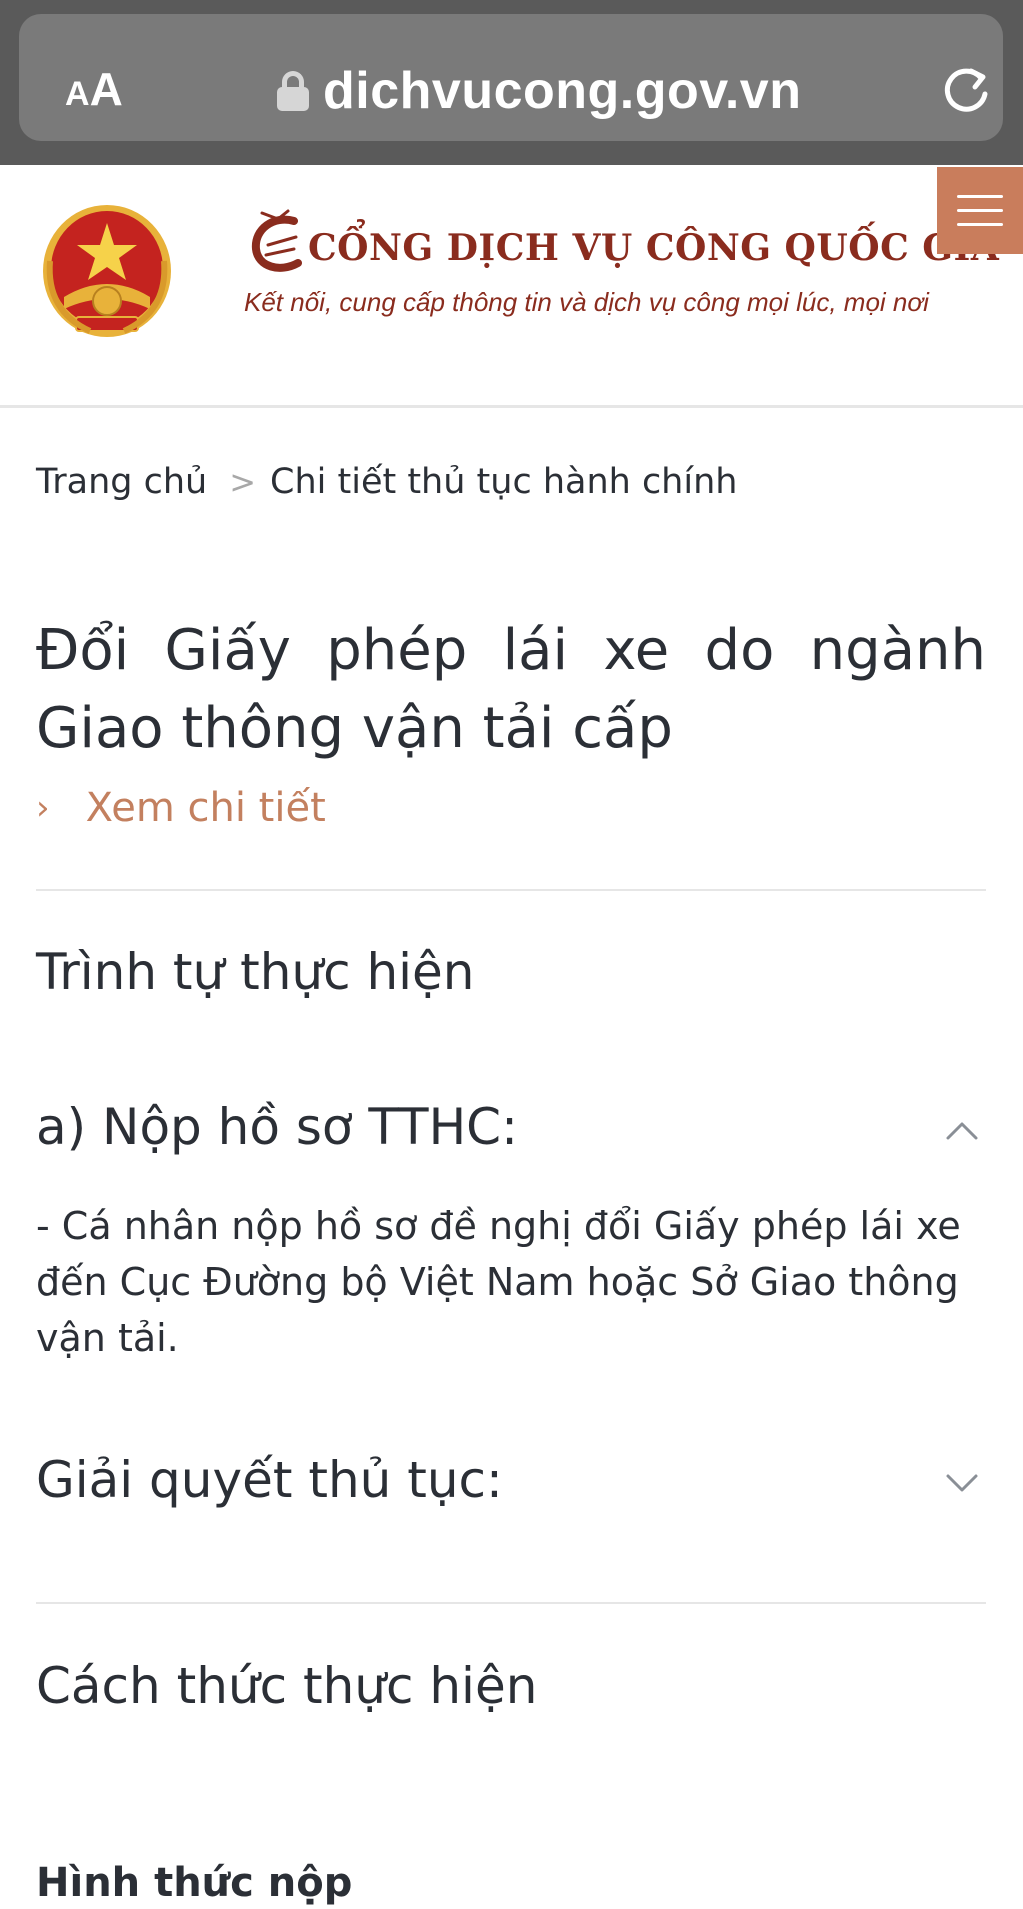  Describe the element at coordinates (287, 1686) in the screenshot. I see `section-heading-method: Cách thức thực hiện` at that location.